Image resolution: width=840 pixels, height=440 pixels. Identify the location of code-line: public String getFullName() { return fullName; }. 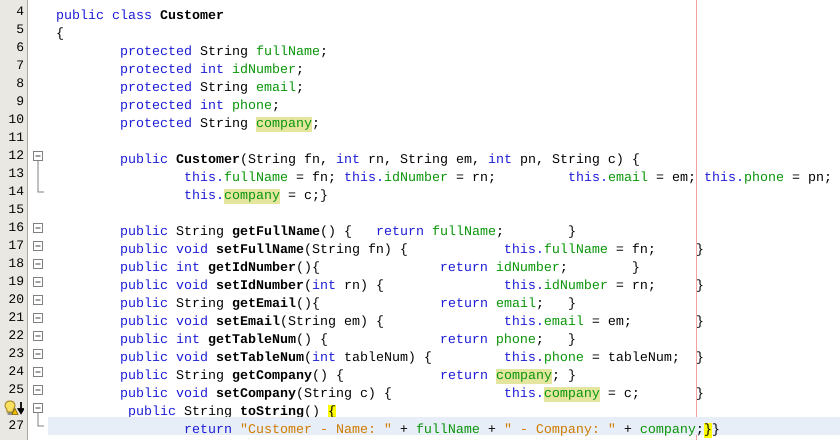
(347, 233).